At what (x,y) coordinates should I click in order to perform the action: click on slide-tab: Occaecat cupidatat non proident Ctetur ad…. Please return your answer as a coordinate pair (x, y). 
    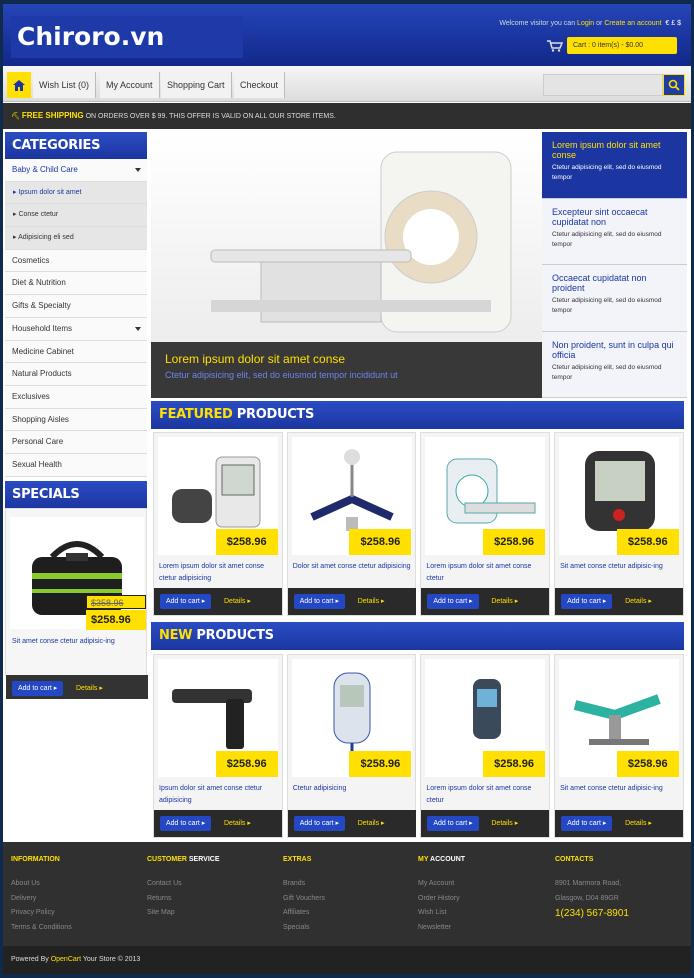
    Looking at the image, I should click on (614, 298).